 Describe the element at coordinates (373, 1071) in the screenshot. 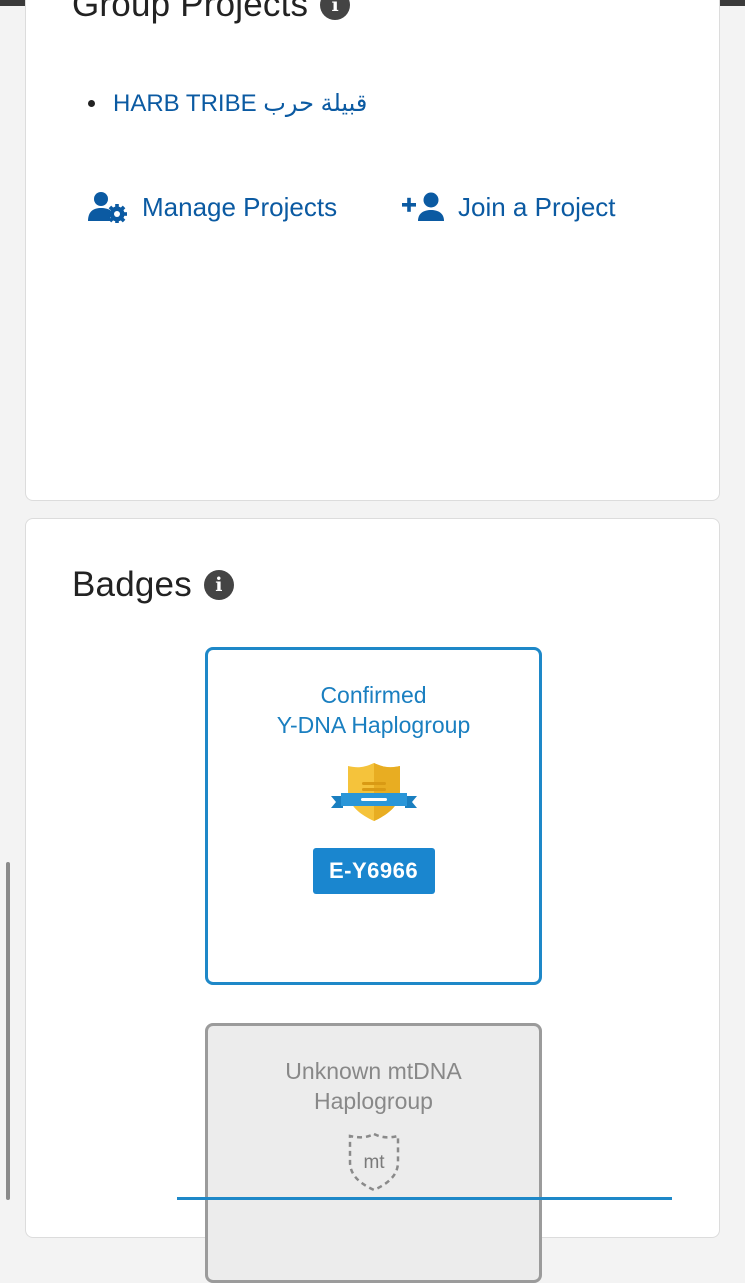

I see `mtdna-title-line1: Unknown mtDNA` at that location.